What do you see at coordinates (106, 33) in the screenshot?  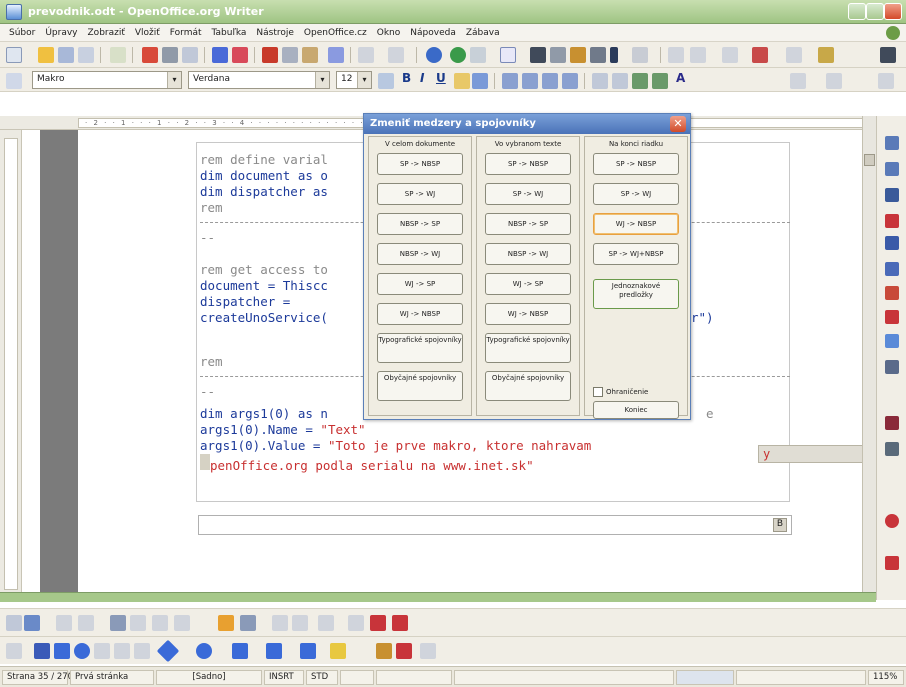 I see `menu-view: Zobraziť` at bounding box center [106, 33].